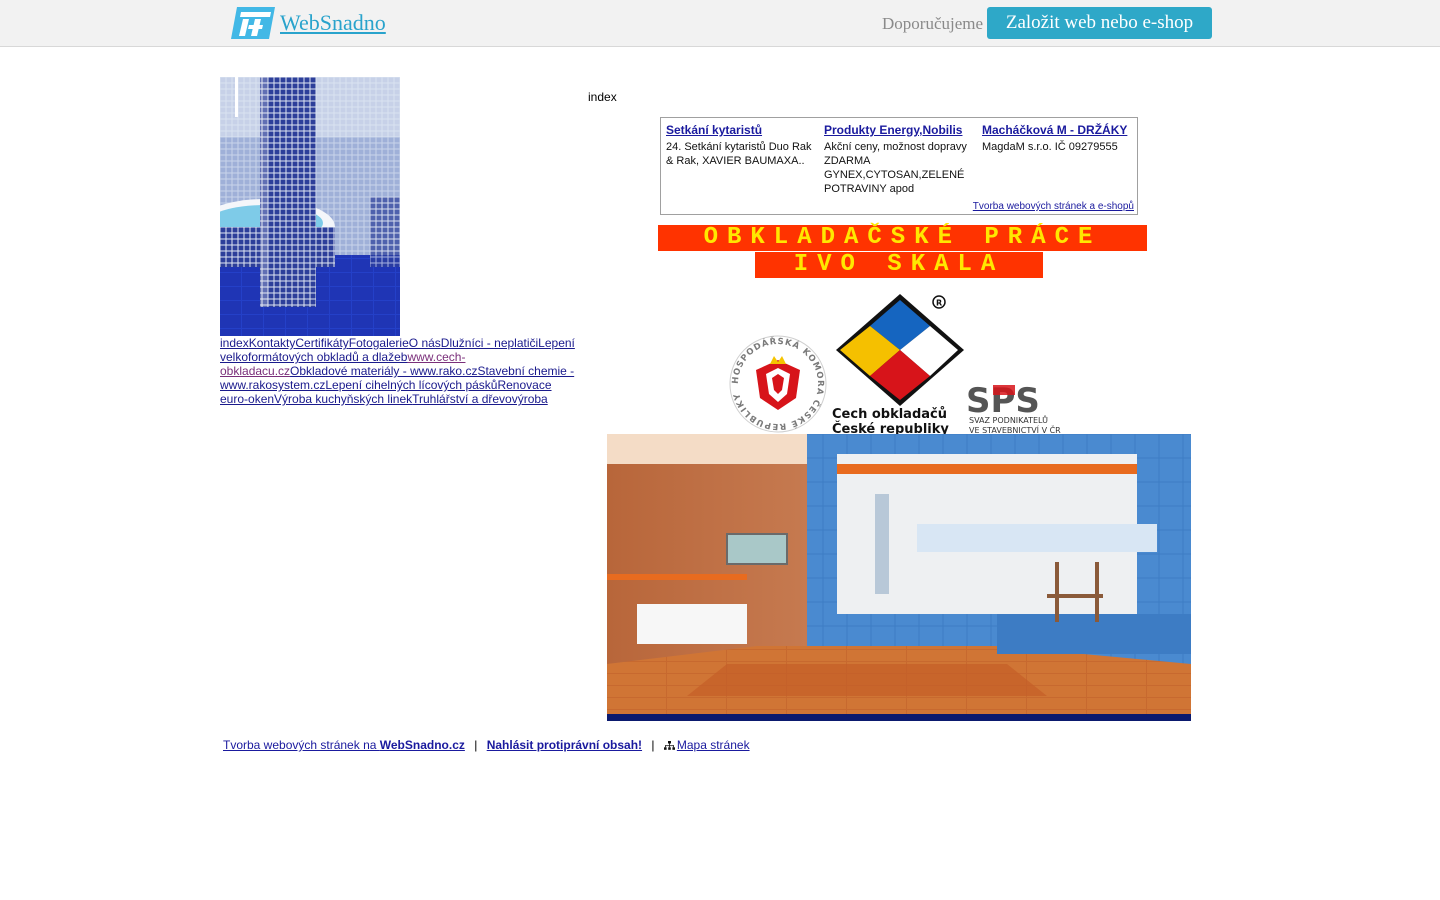 This screenshot has width=1440, height=900. Describe the element at coordinates (1008, 419) in the screenshot. I see `sps-line1: SVAZ PODNIKATELŮ` at that location.